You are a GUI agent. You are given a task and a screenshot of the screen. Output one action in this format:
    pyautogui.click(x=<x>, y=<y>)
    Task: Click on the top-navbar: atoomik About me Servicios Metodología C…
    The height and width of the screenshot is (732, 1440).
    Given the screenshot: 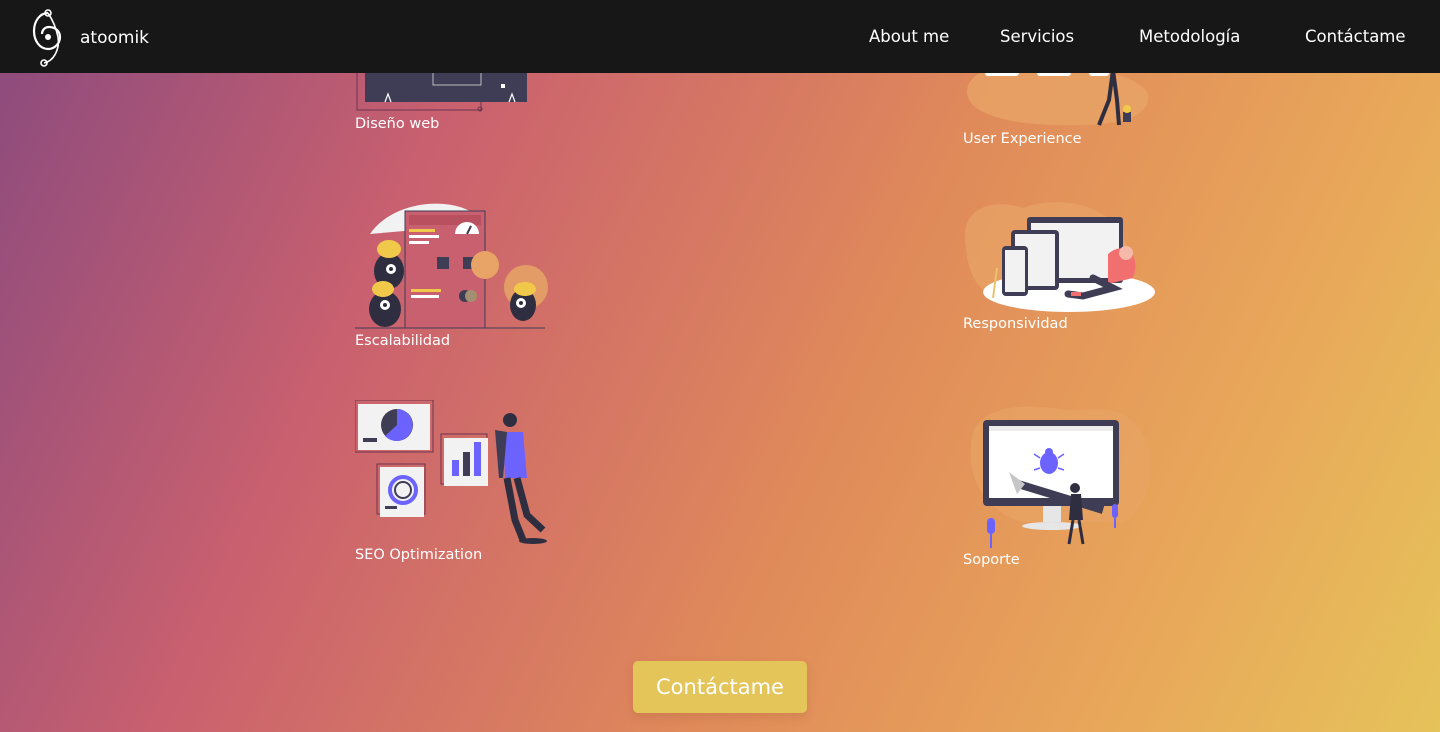 What is the action you would take?
    pyautogui.click(x=720, y=36)
    